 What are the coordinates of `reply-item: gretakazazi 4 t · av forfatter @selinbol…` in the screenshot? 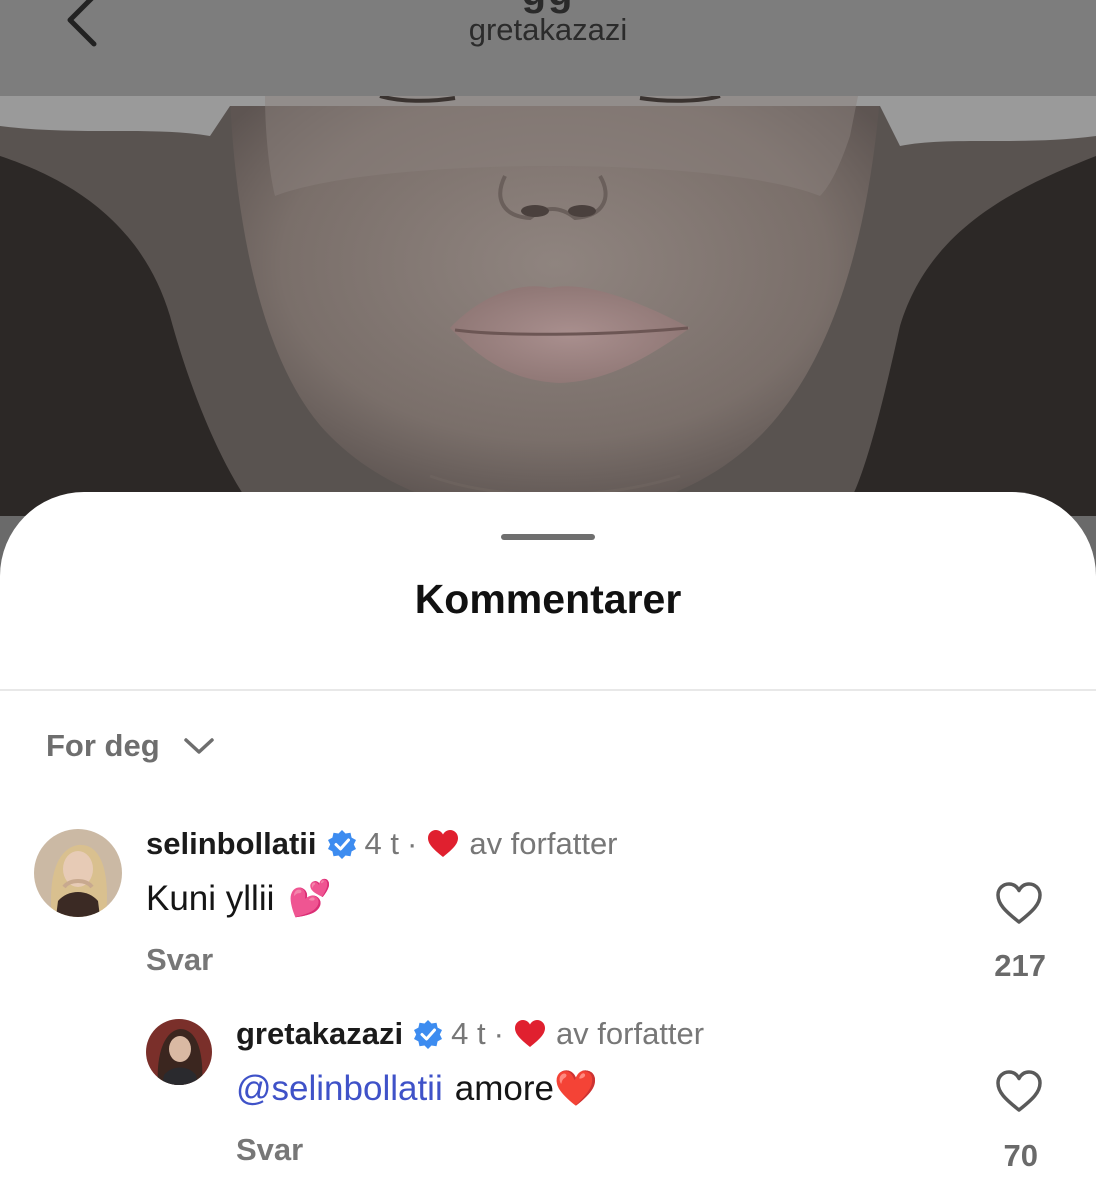 It's located at (548, 1097).